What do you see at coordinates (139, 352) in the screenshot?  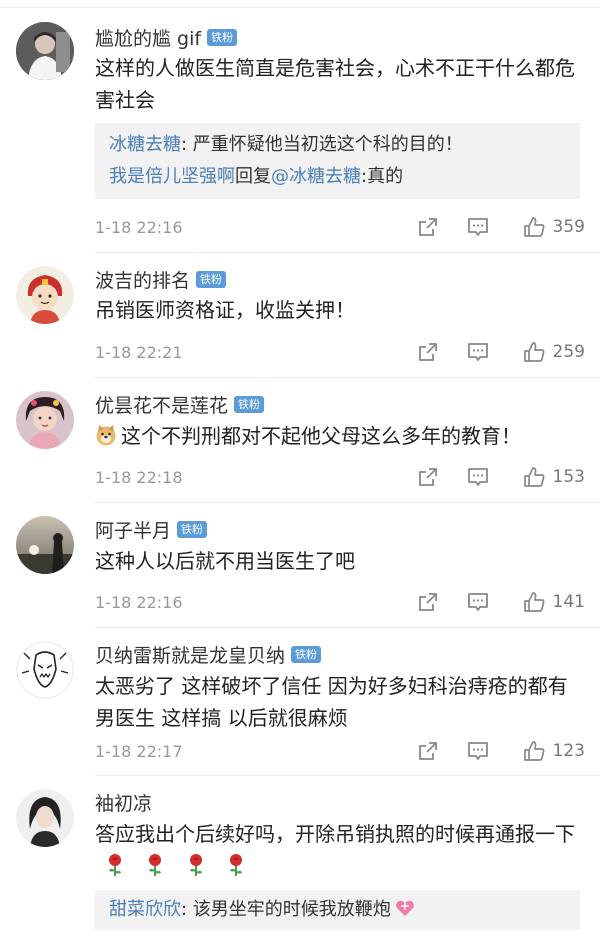 I see `timestamp: 1-18 22:21` at bounding box center [139, 352].